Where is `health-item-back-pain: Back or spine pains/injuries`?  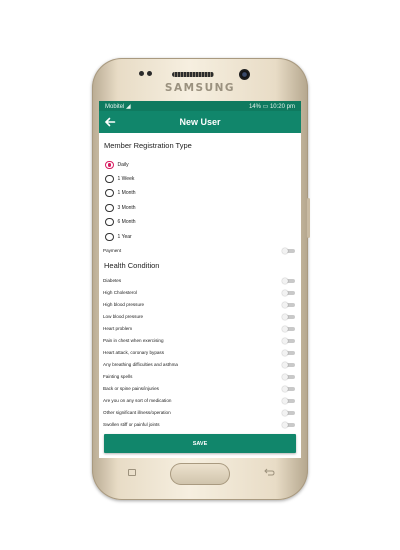
health-item-back-pain: Back or spine pains/injuries is located at coordinates (200, 388).